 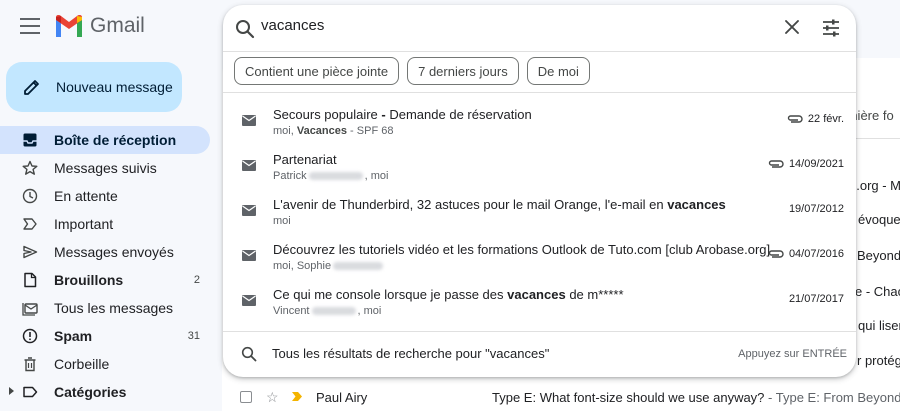 I want to click on result-title-text: Partenariat, so click(x=305, y=159).